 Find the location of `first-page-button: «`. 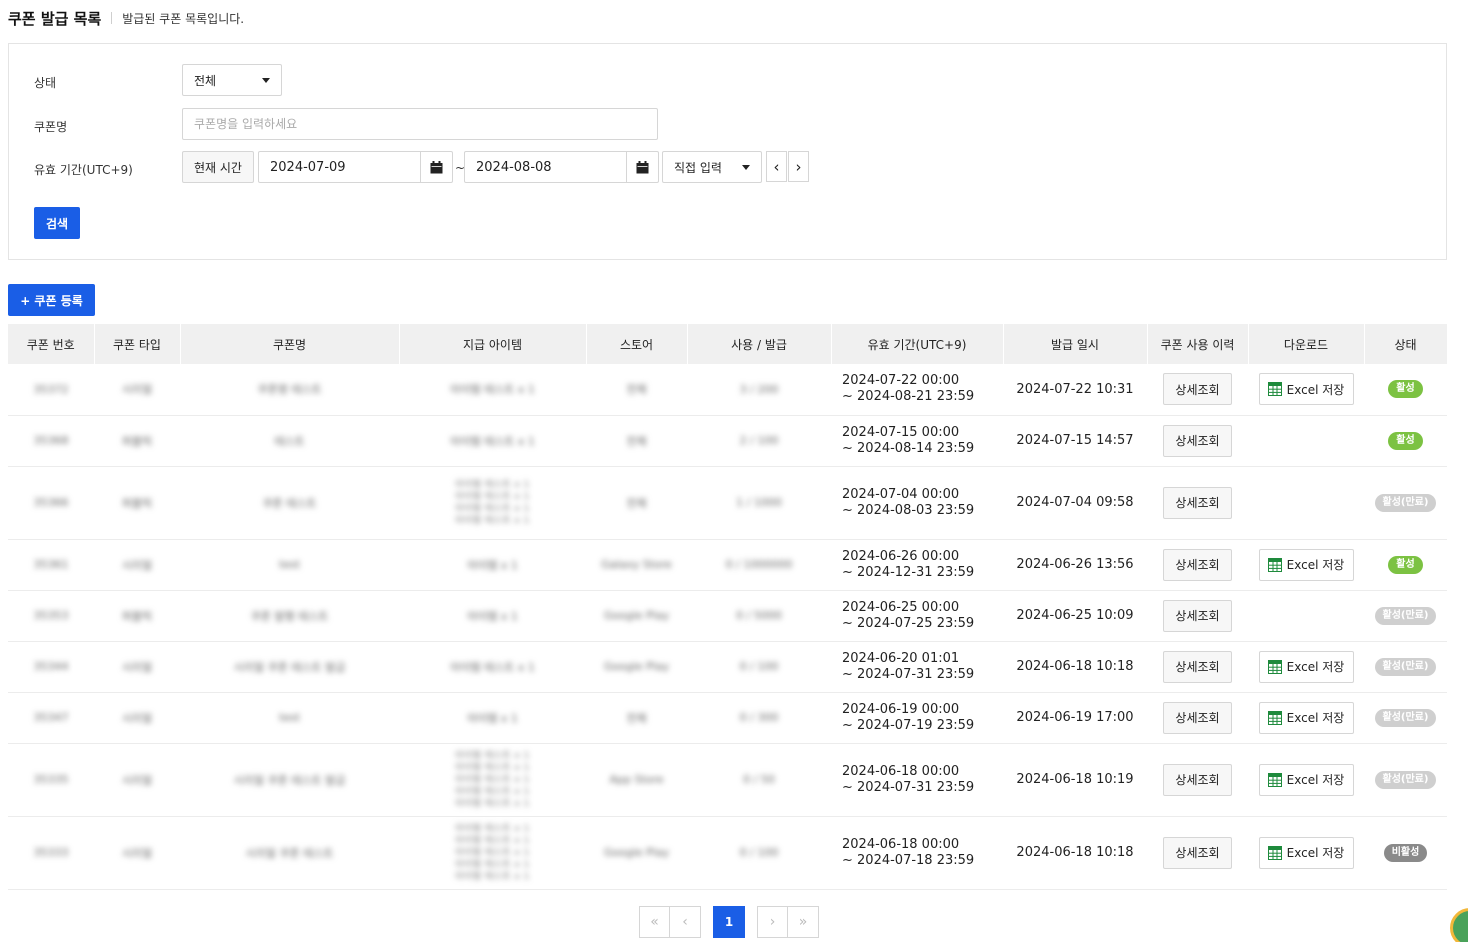

first-page-button: « is located at coordinates (654, 922).